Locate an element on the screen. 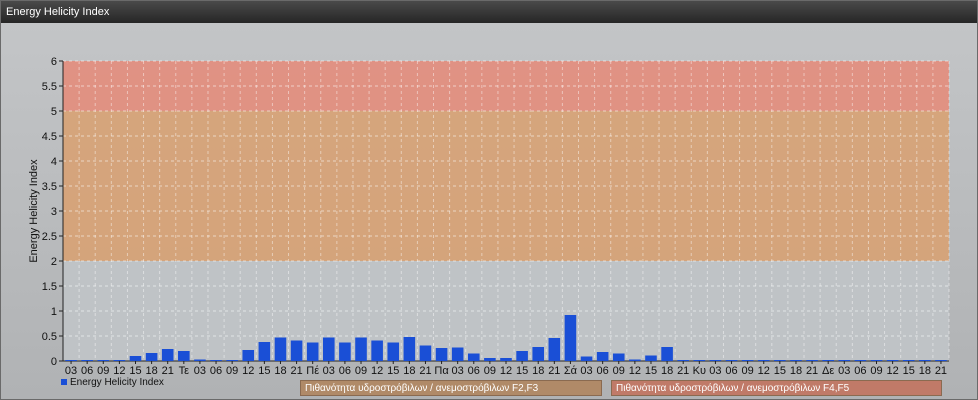 This screenshot has width=978, height=400. y-tick-label: 0 is located at coordinates (54, 362).